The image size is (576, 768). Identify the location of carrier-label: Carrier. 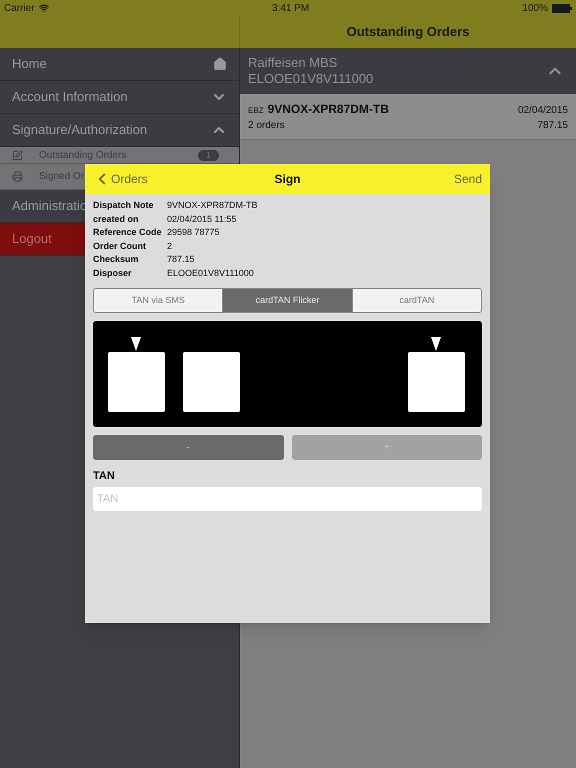
(19, 9).